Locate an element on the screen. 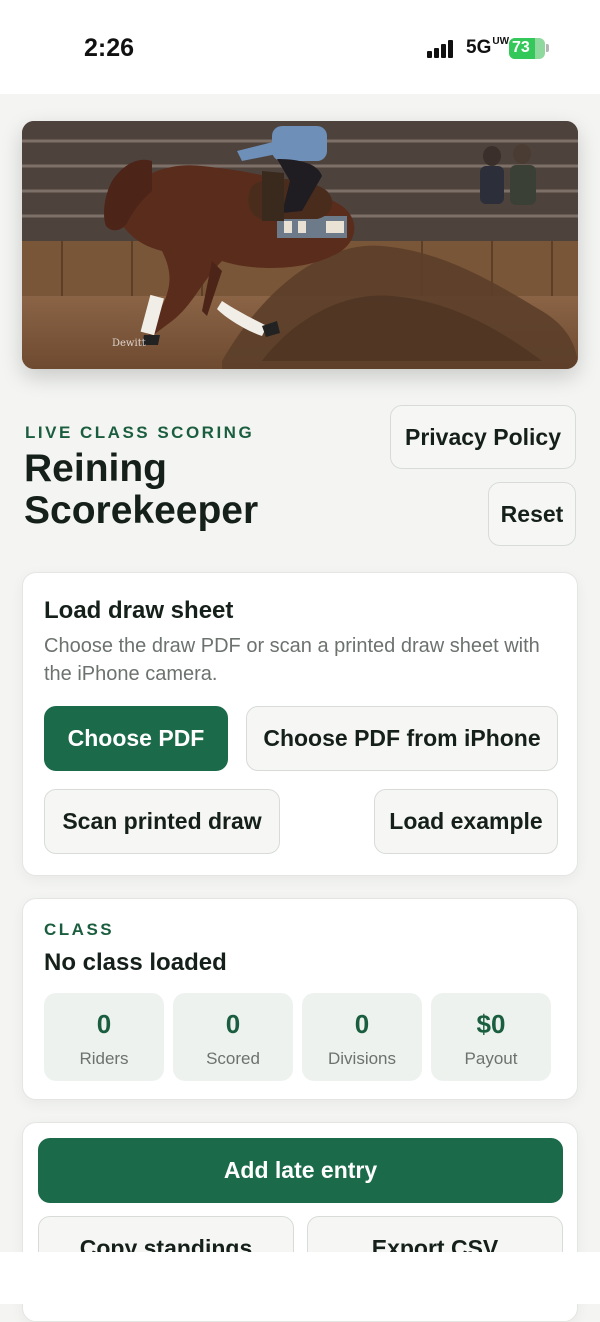  page-title-line2: Scorekeeper is located at coordinates (141, 510).